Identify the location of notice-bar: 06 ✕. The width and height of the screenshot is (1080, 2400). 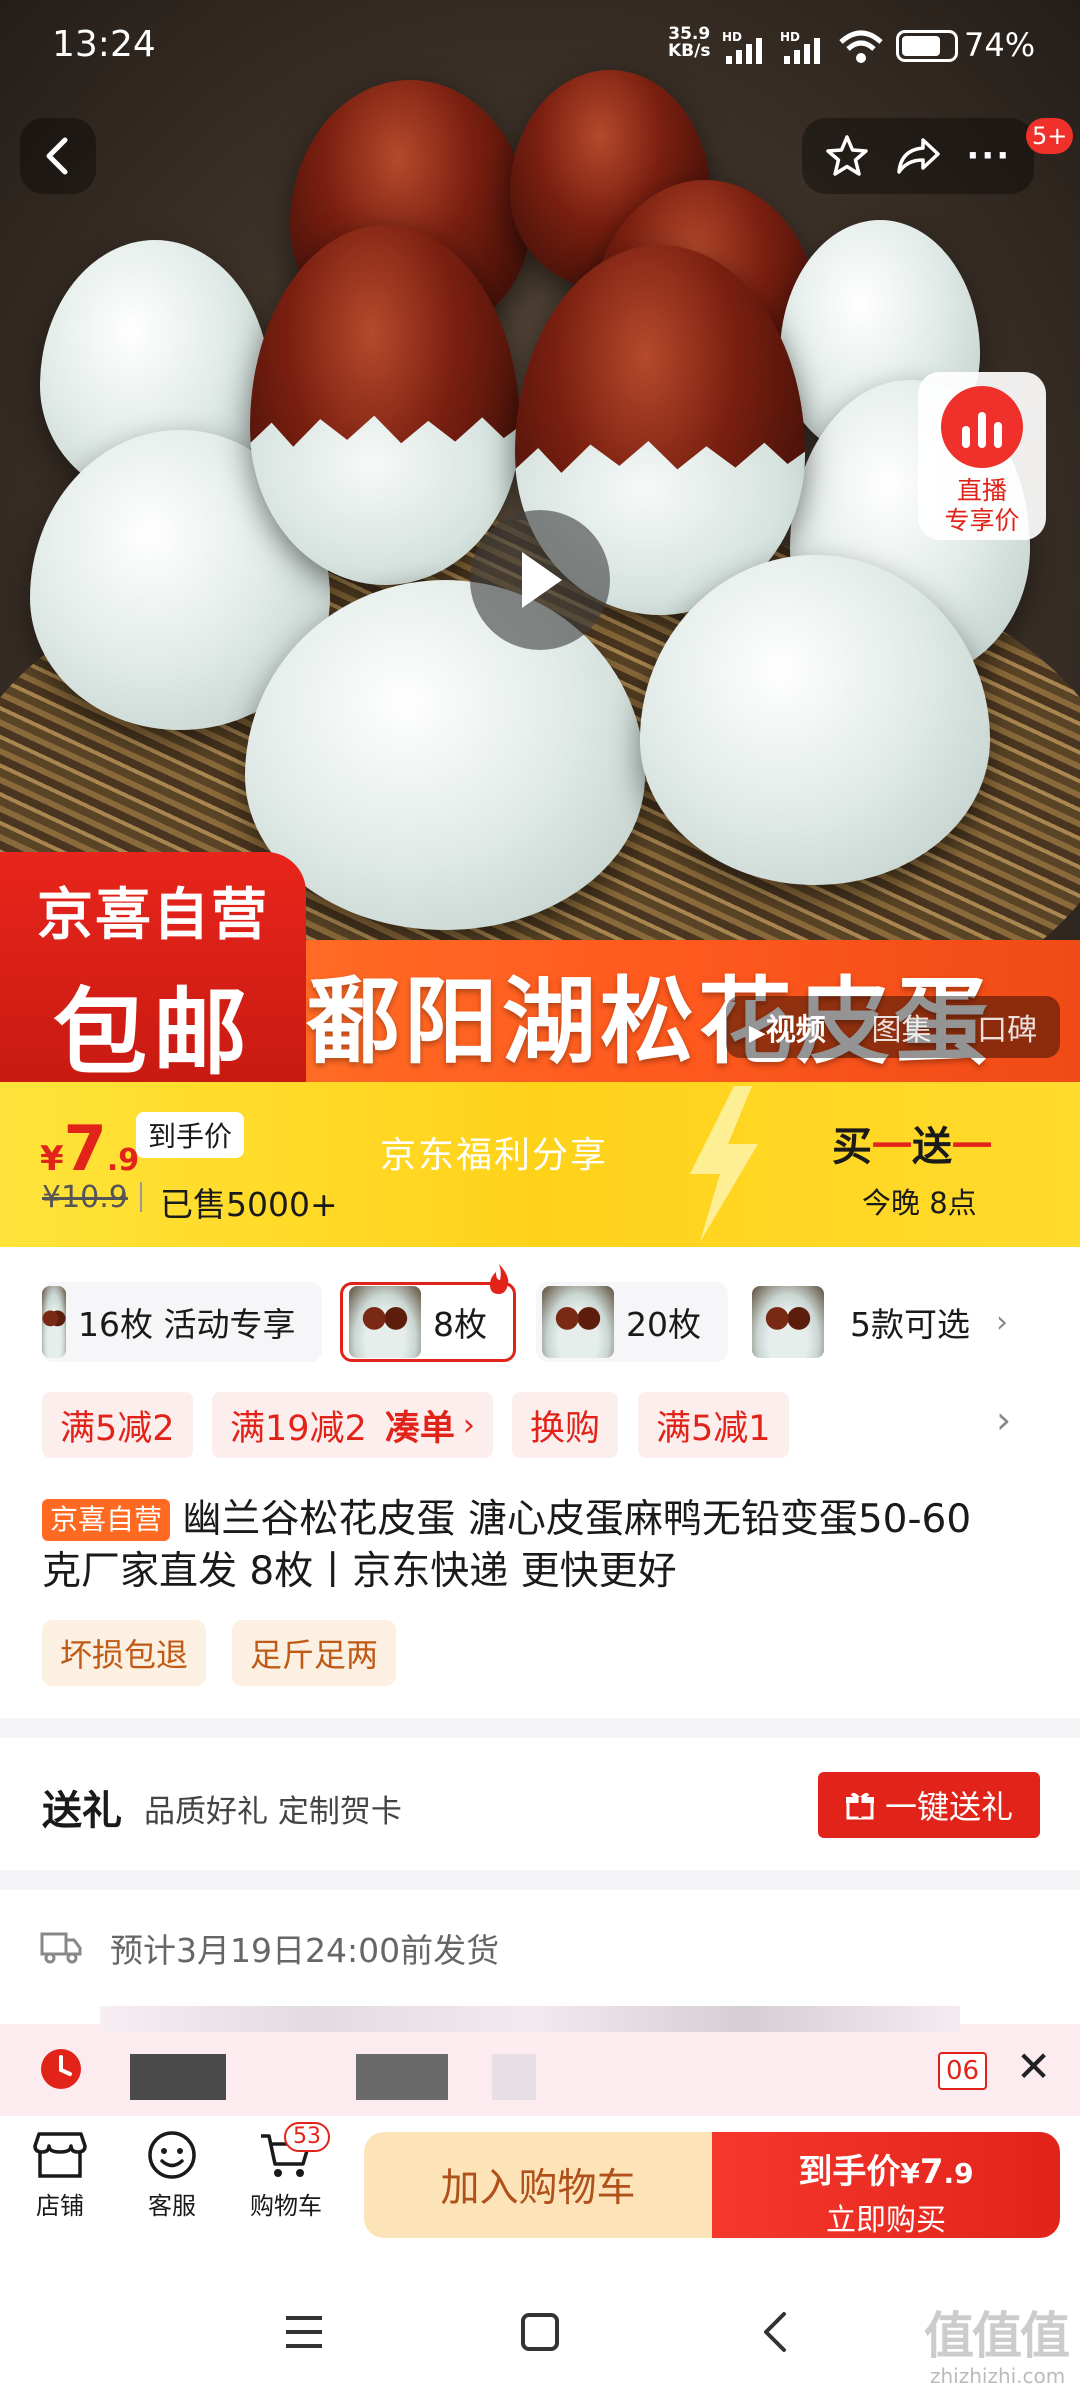
(540, 2070).